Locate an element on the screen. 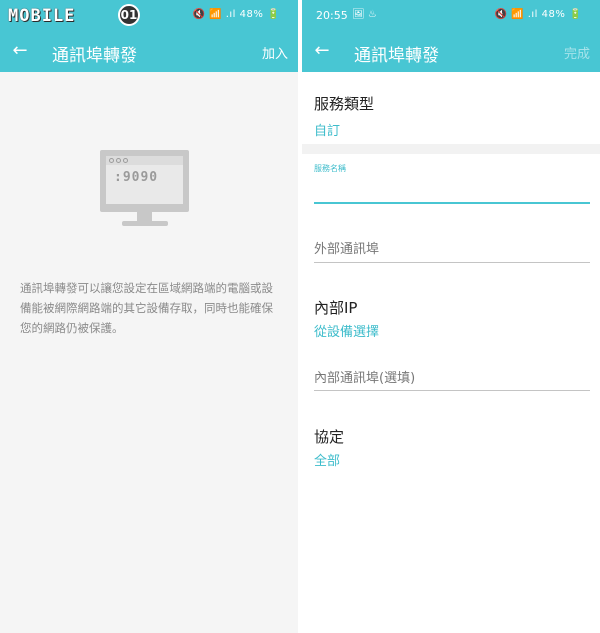 Image resolution: width=600 pixels, height=633 pixels. service-type-label: 服務類型 is located at coordinates (344, 104).